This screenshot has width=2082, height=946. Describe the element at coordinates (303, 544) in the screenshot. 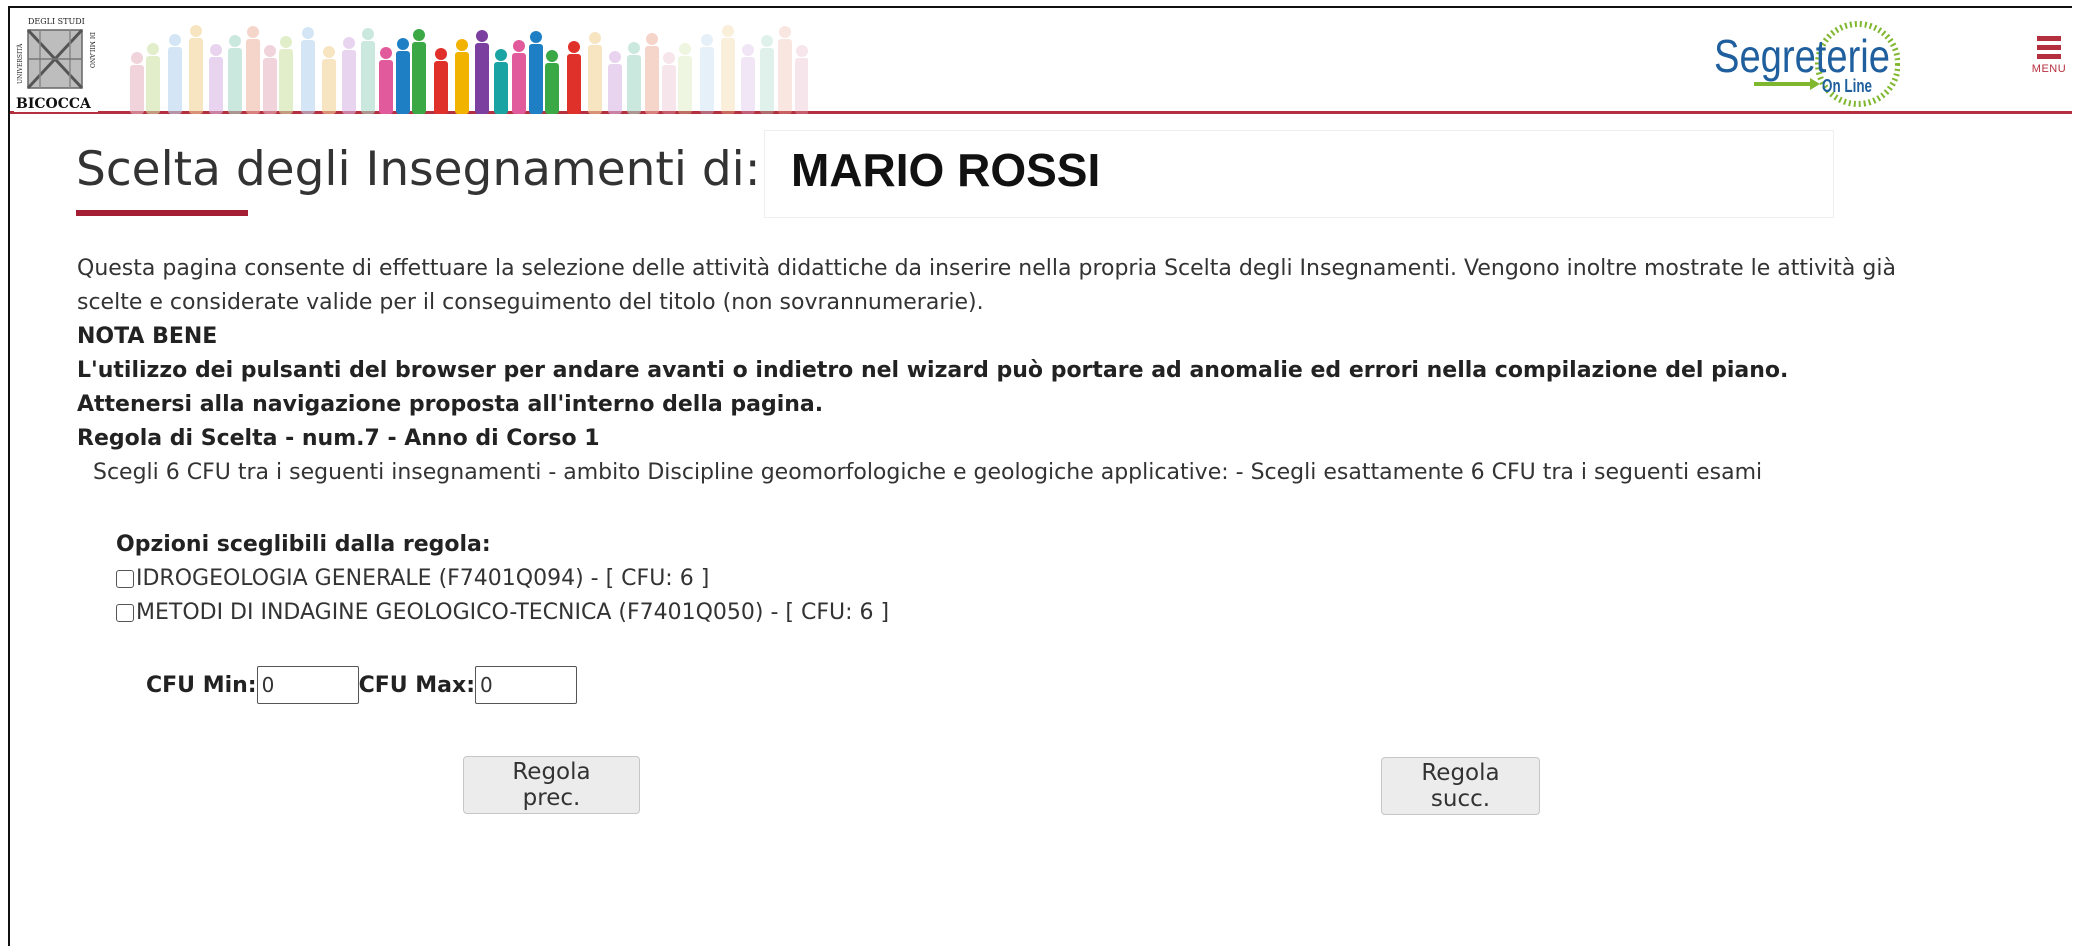

I see `options-title: Opzioni sceglibili dalla regola:` at that location.